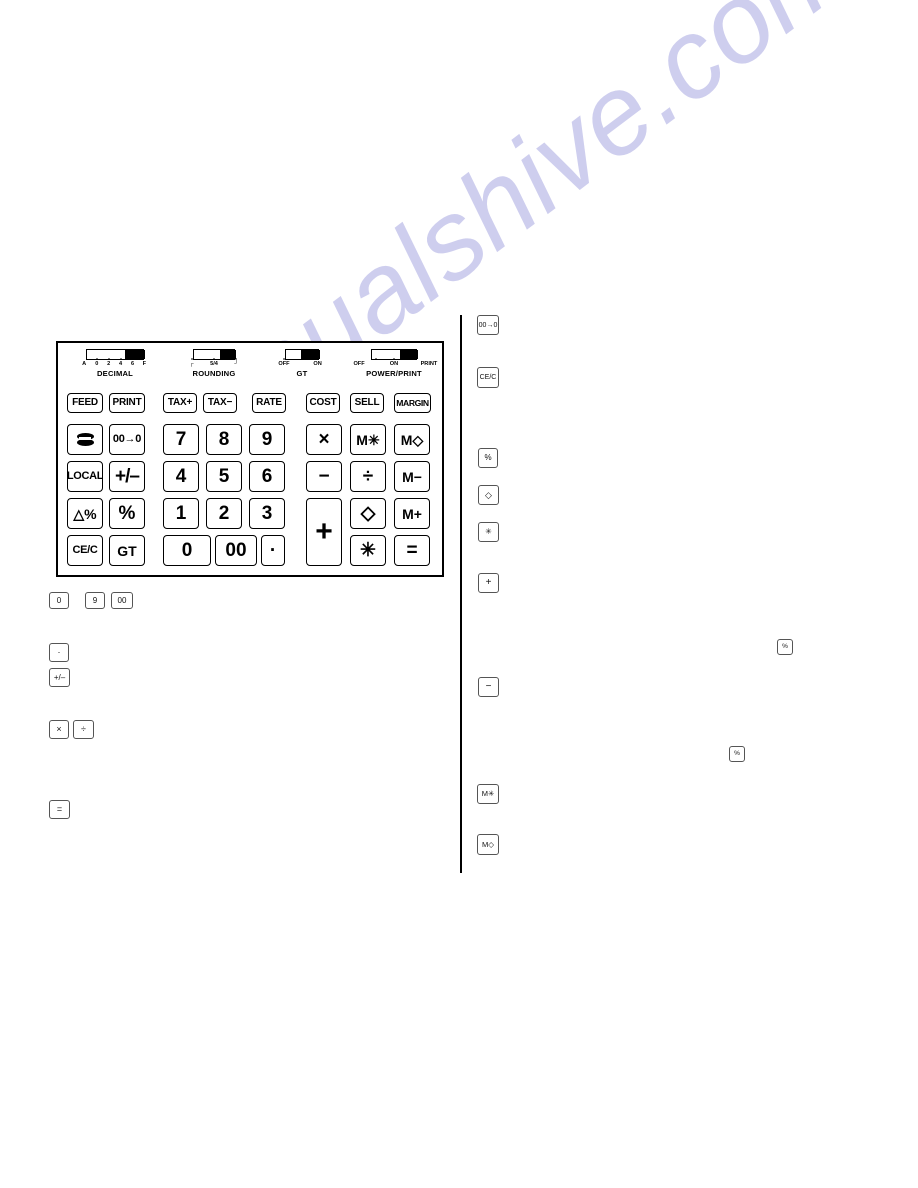 This screenshot has width=918, height=1188. What do you see at coordinates (367, 403) in the screenshot?
I see `sell-key: SELL` at bounding box center [367, 403].